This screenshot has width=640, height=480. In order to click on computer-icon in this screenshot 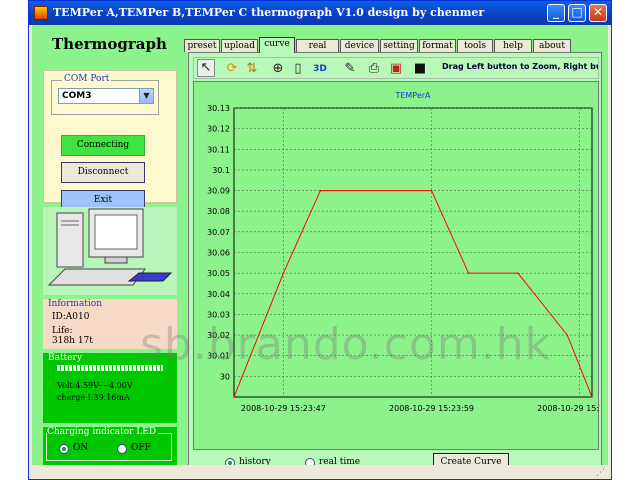, I will do `click(110, 247)`.